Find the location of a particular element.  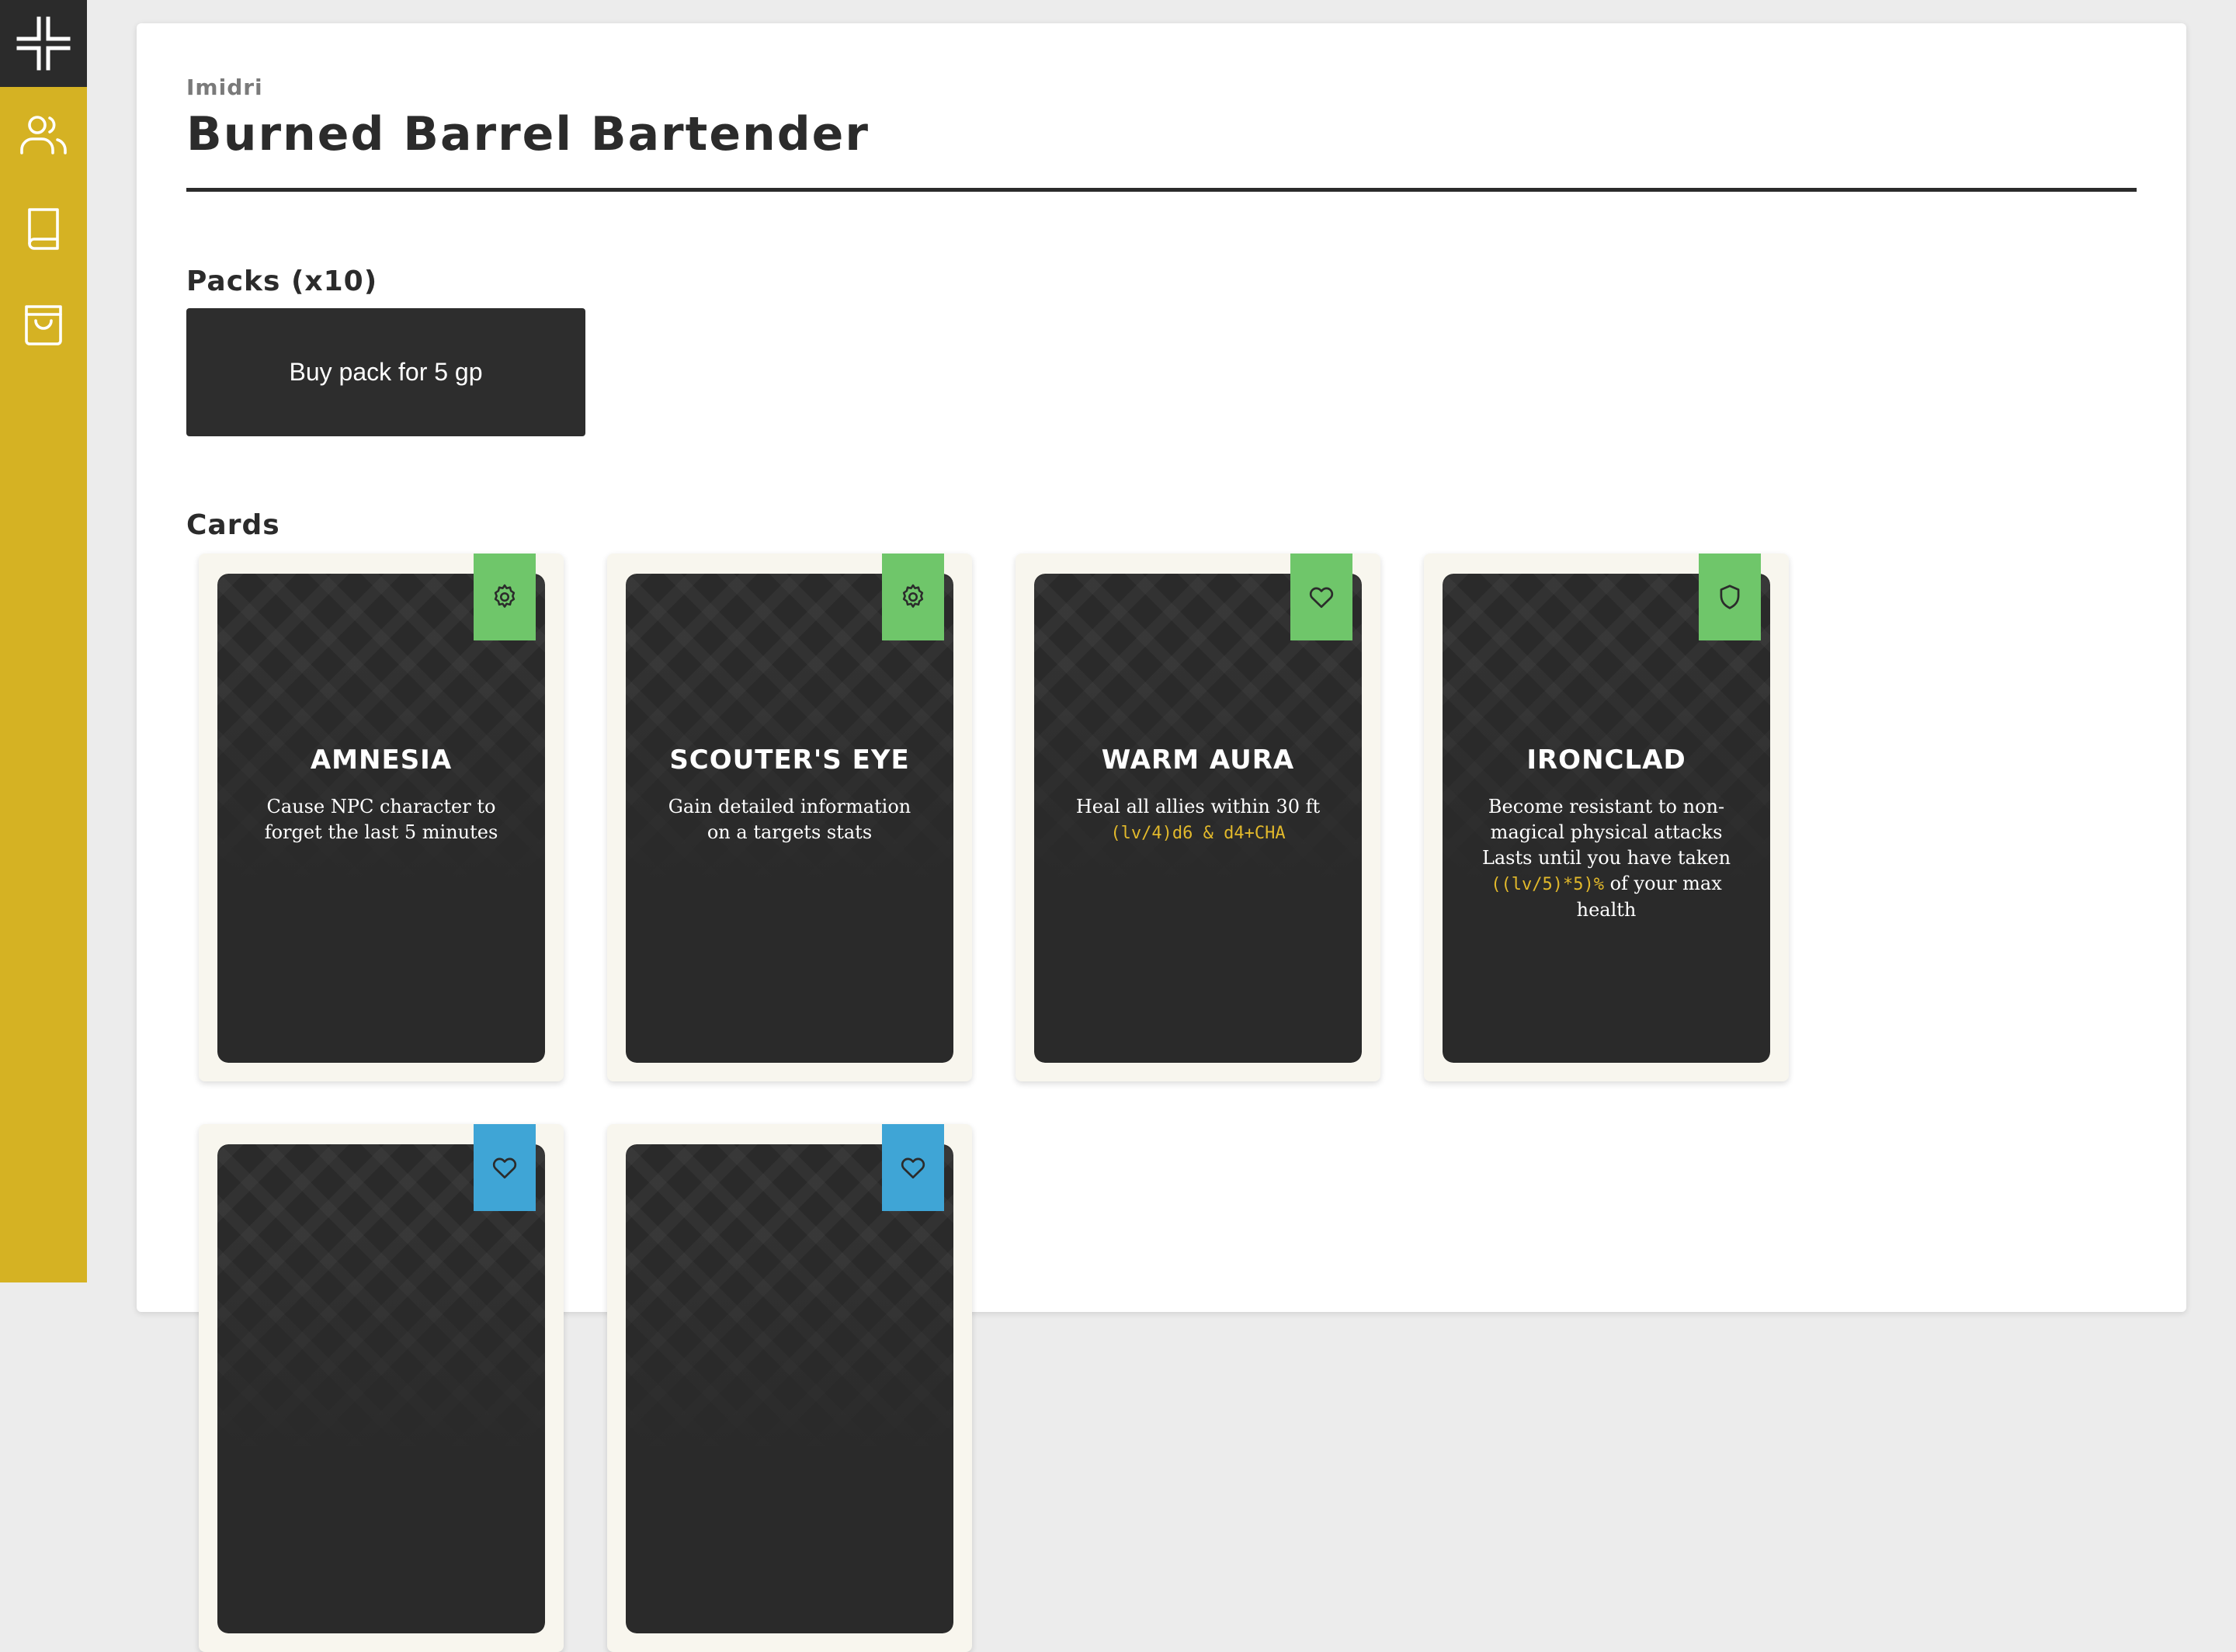

owner-name: Imidri is located at coordinates (224, 87).